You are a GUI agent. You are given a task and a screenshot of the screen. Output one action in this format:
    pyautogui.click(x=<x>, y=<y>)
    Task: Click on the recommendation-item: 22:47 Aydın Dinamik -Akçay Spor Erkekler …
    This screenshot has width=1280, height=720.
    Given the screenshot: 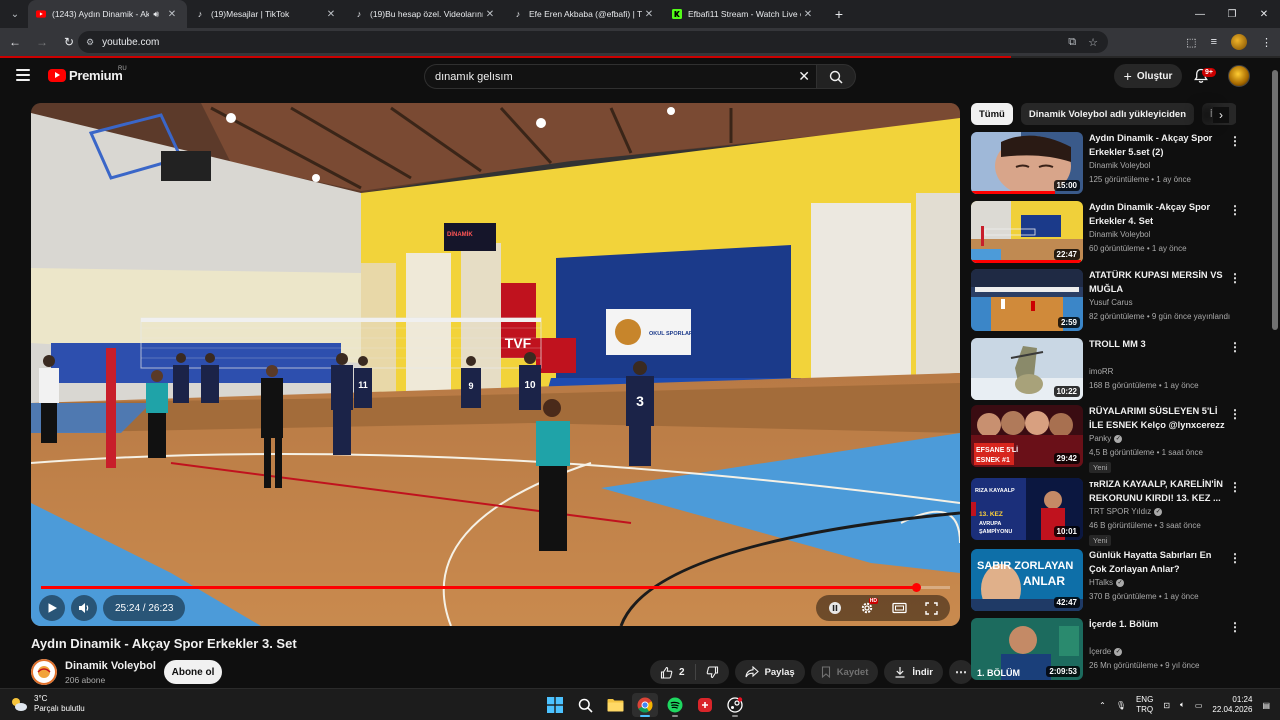 What is the action you would take?
    pyautogui.click(x=1116, y=233)
    